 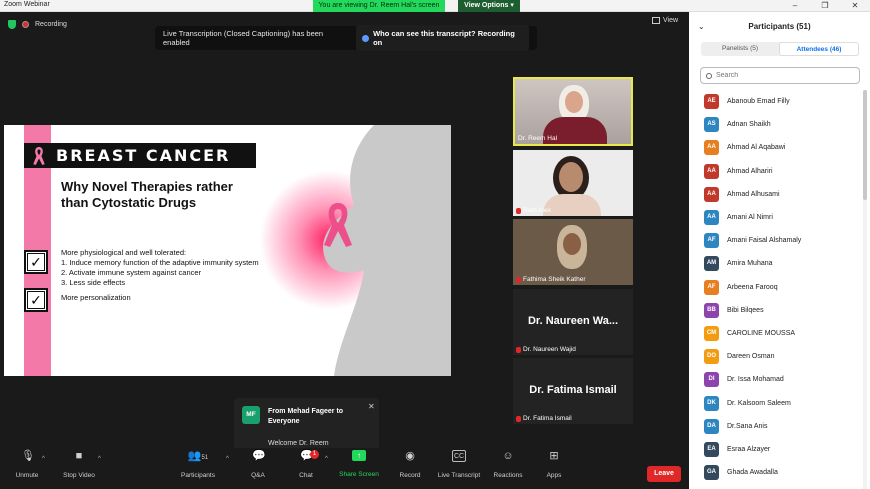 What do you see at coordinates (865, 289) in the screenshot?
I see `scrollbar` at bounding box center [865, 289].